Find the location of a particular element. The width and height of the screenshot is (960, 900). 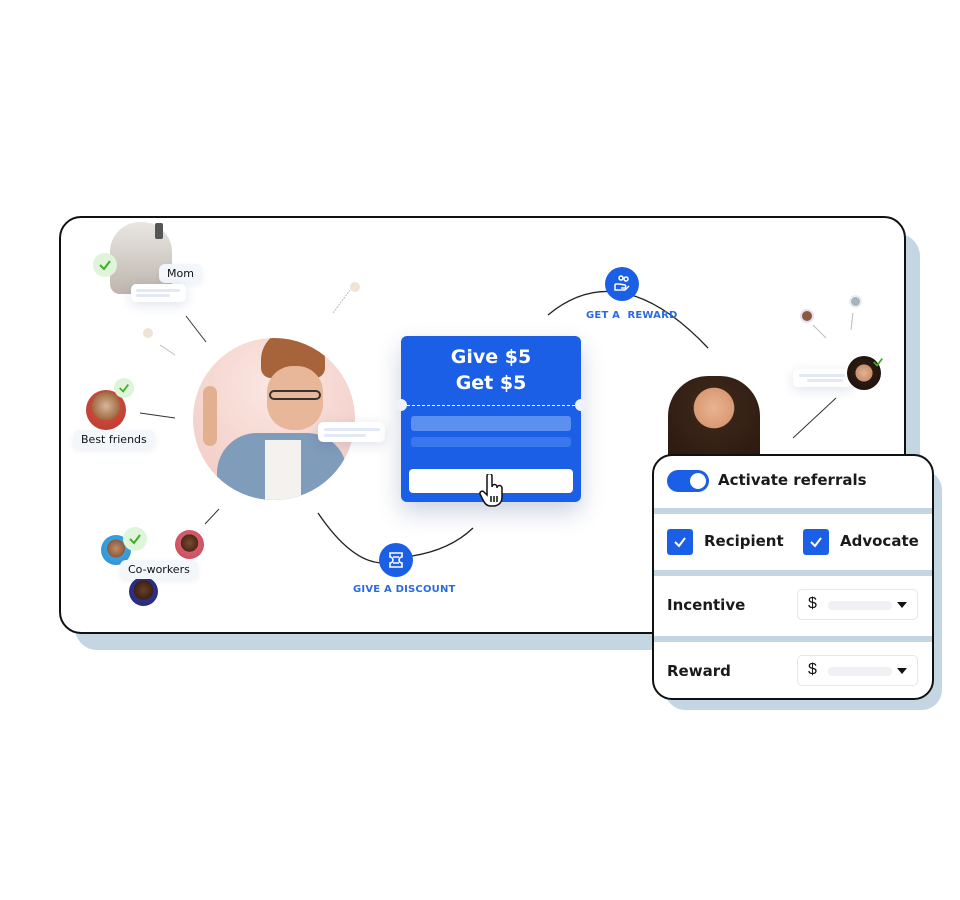

coupon-get-text: Get $5 is located at coordinates (491, 383).